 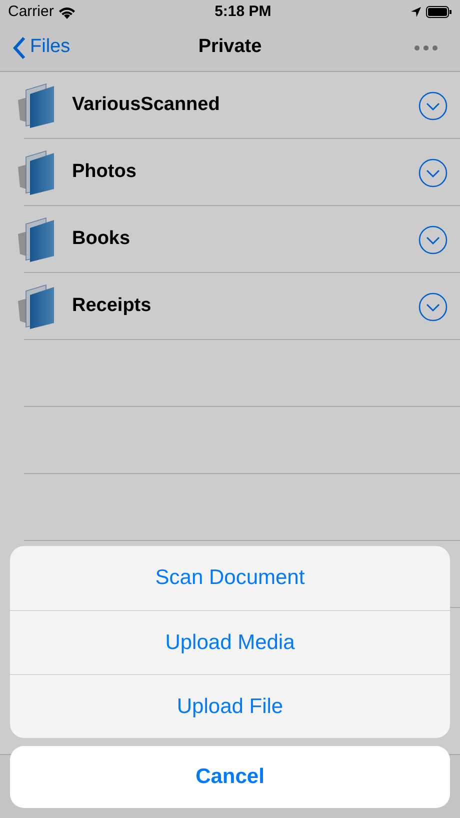 What do you see at coordinates (230, 578) in the screenshot?
I see `action-sheet-option: Scan Document` at bounding box center [230, 578].